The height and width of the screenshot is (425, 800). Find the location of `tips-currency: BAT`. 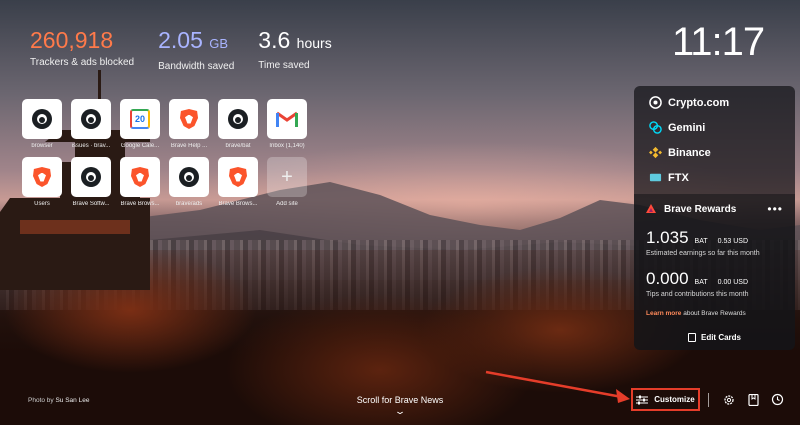

tips-currency: BAT is located at coordinates (701, 282).